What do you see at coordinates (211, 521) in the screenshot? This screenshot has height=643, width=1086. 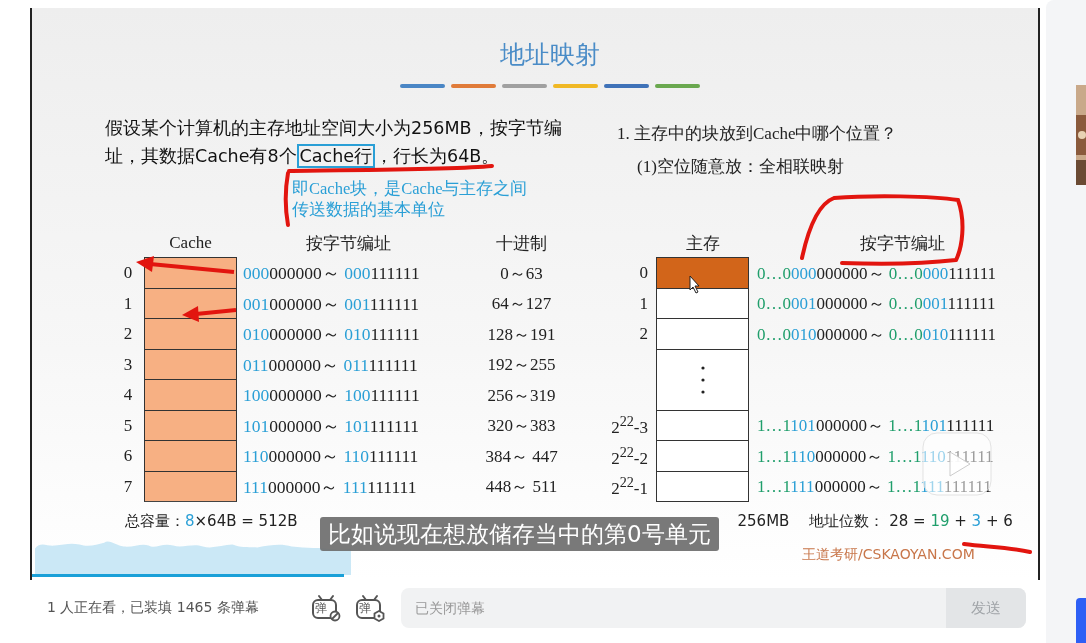 I see `cache-capacity: 总容量：8×64B = 512B` at bounding box center [211, 521].